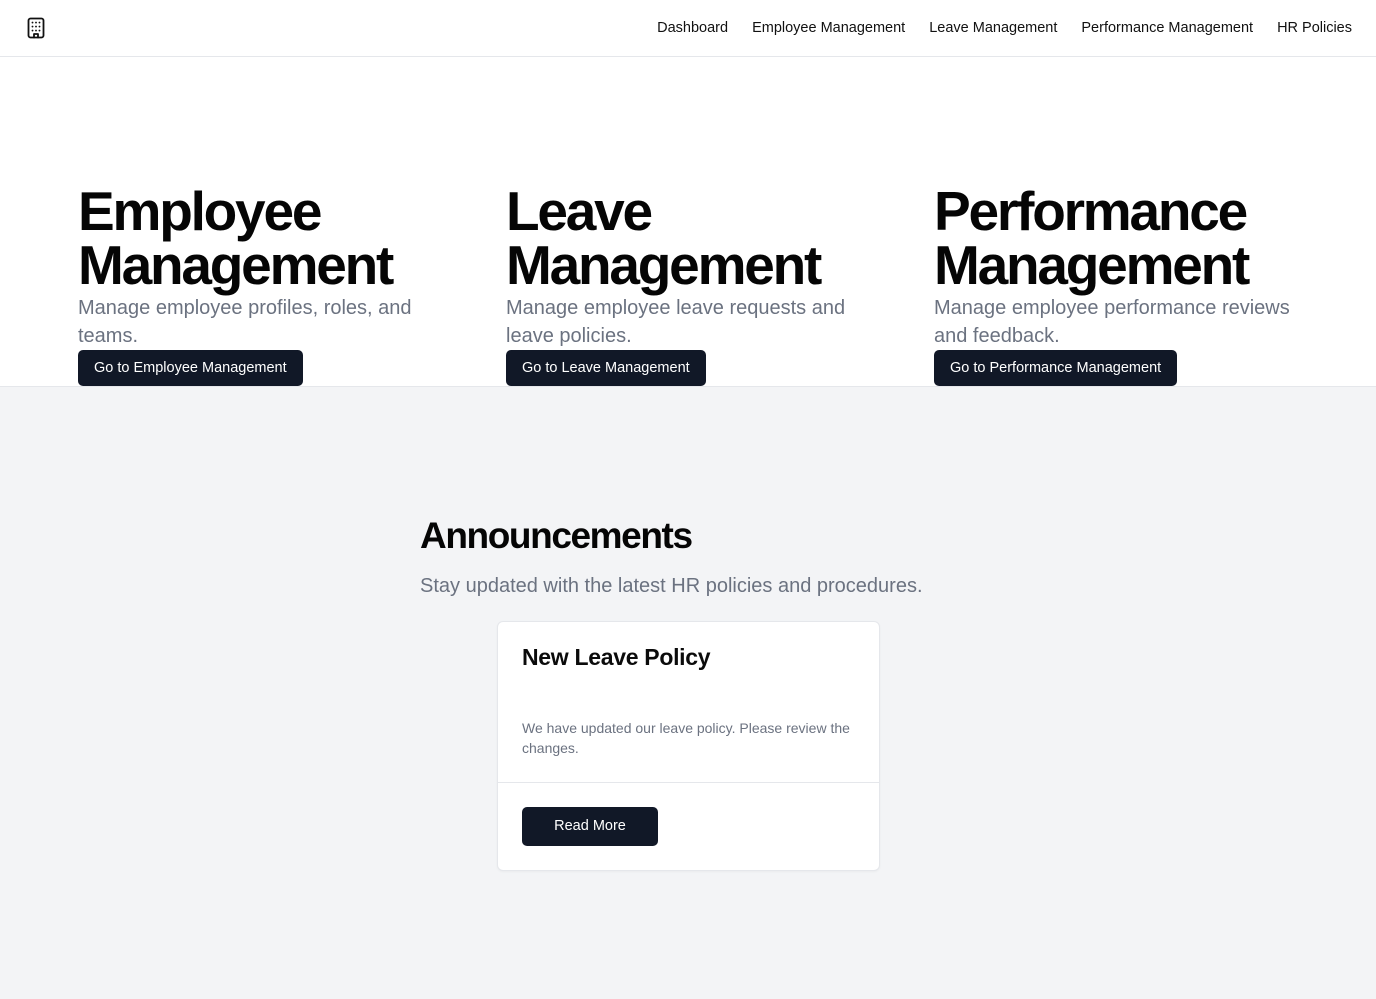  What do you see at coordinates (606, 368) in the screenshot?
I see `go-to-leave-management-button: Go to Leave Management` at bounding box center [606, 368].